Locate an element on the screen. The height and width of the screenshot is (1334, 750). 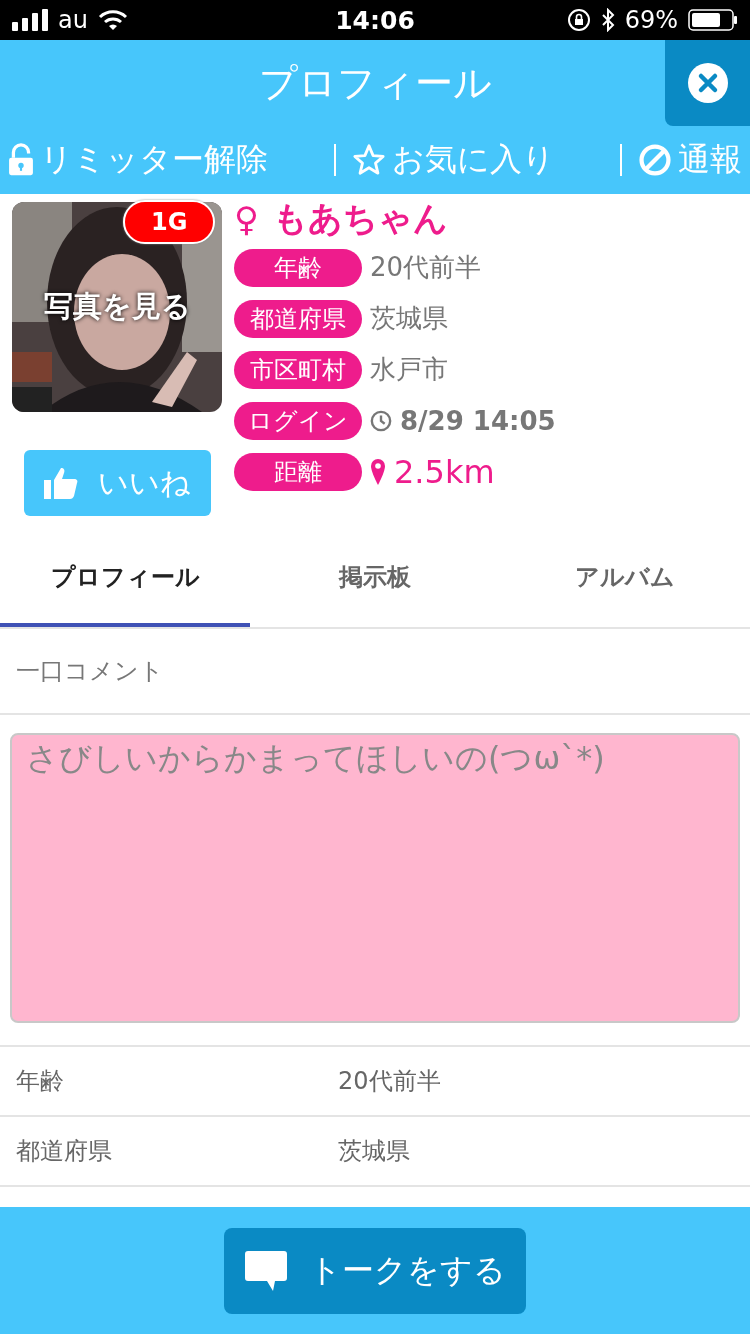
rotation-lock-icon is located at coordinates (578, 20).